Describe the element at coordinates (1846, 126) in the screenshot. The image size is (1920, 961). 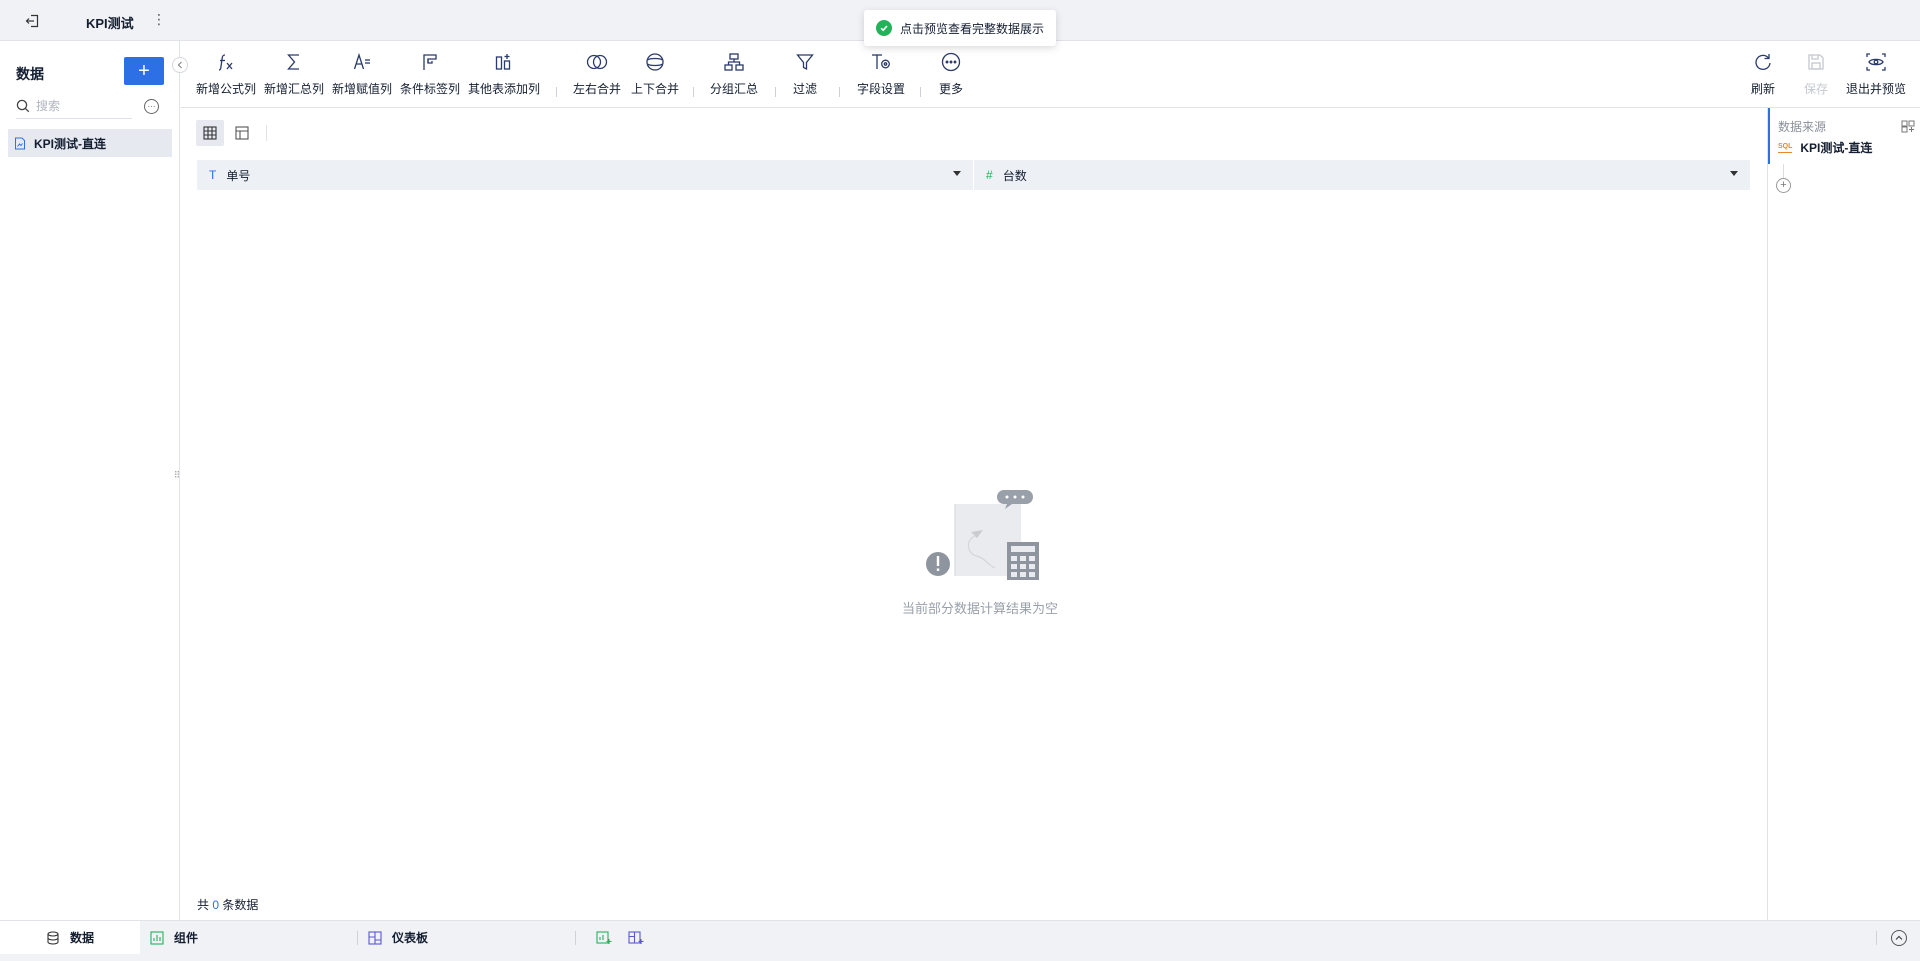
I see `data-source-header: 数据来源` at that location.